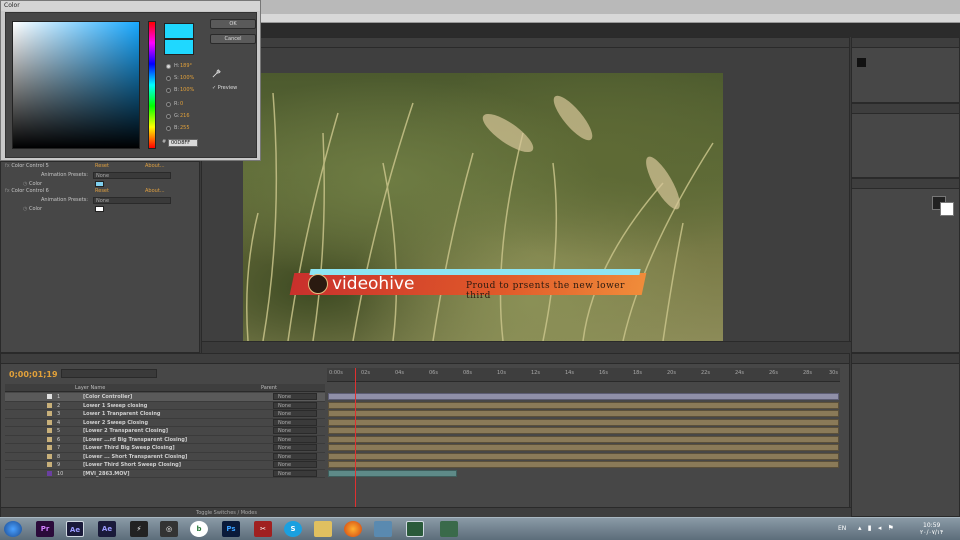  What do you see at coordinates (90, 388) in the screenshot?
I see `layer-name-header: Layer Name` at bounding box center [90, 388].